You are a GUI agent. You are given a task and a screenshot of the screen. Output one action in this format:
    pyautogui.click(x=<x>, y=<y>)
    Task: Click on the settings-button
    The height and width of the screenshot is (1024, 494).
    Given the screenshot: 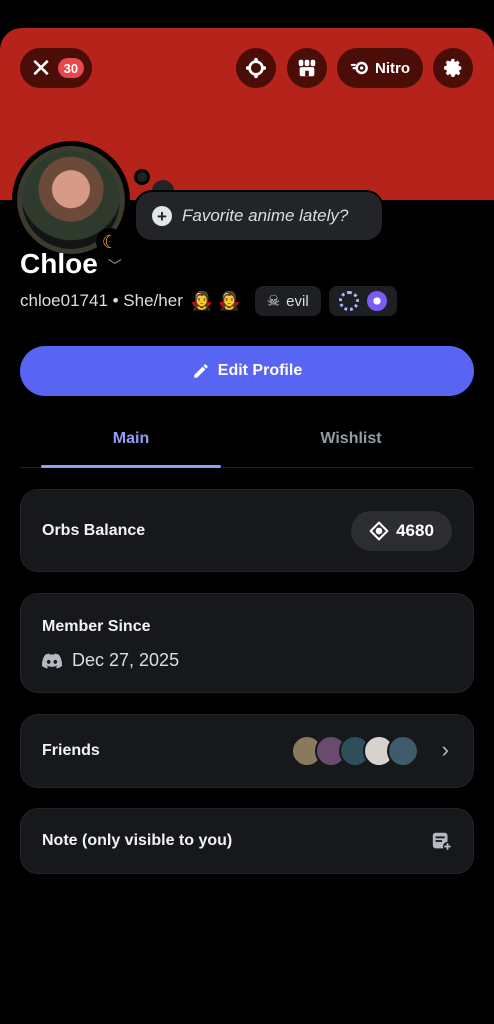 What is the action you would take?
    pyautogui.click(x=453, y=68)
    